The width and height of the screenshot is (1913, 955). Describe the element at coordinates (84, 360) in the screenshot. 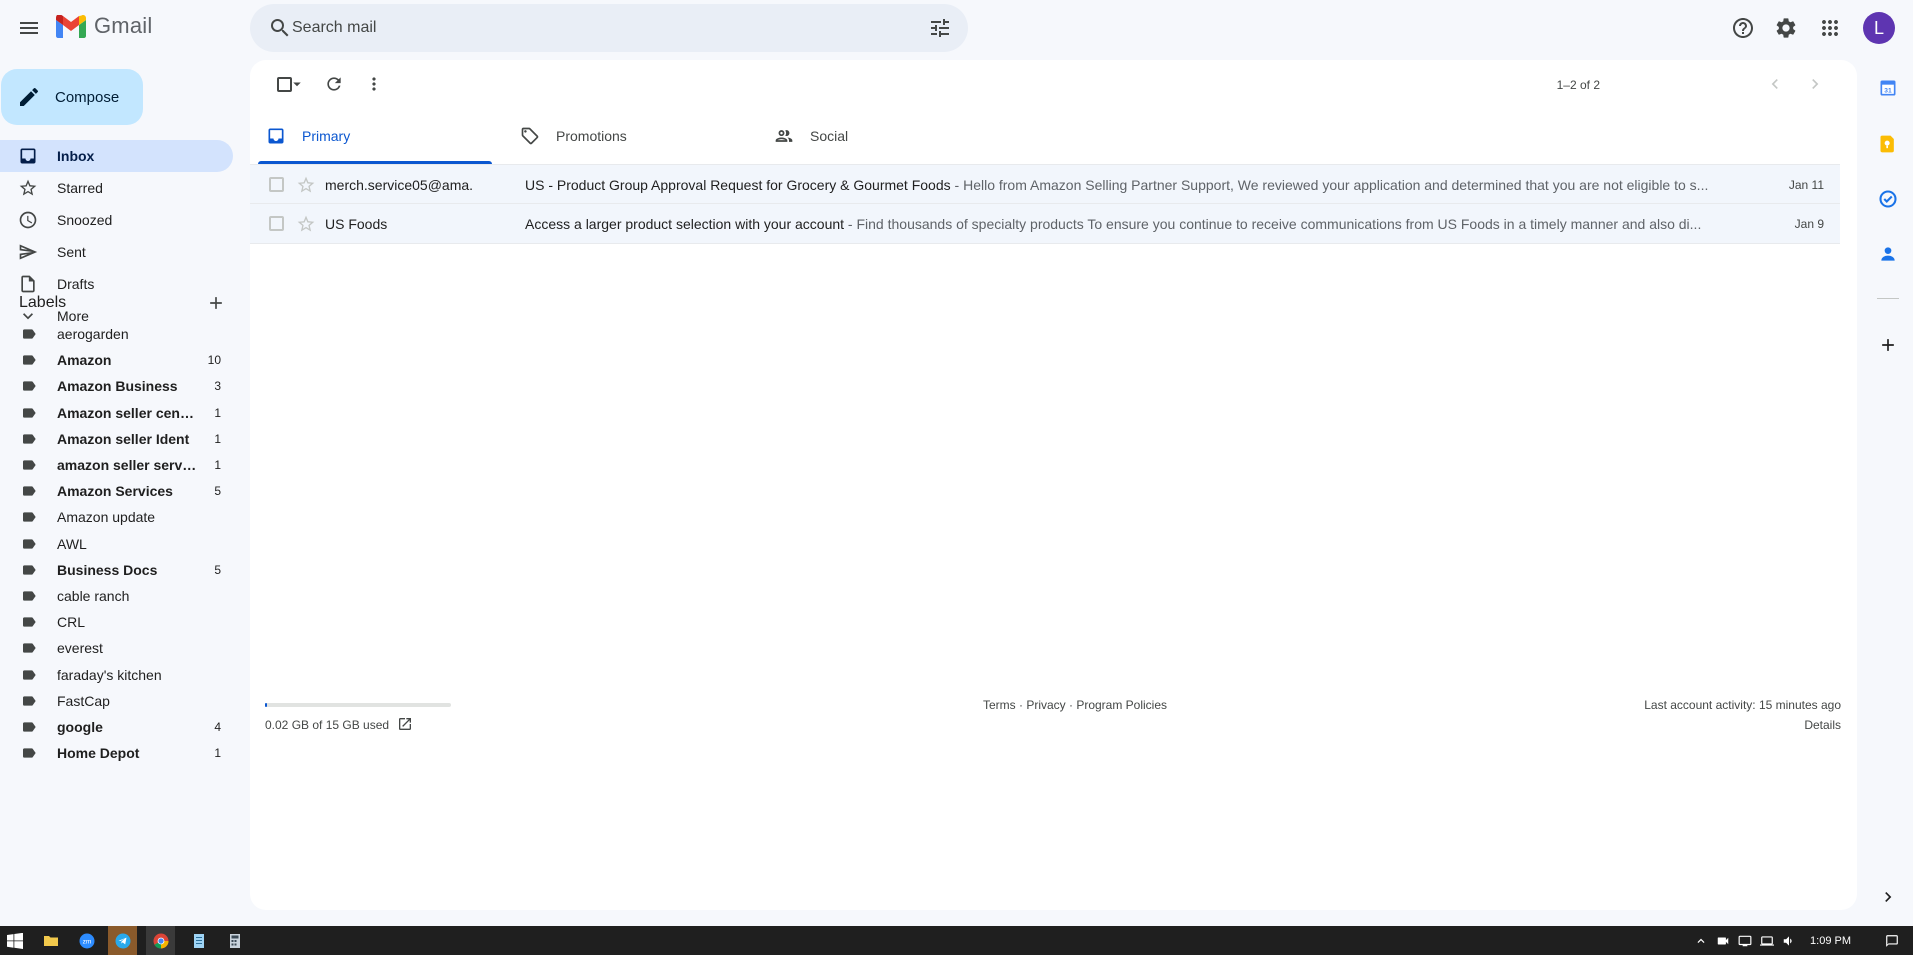

I see `label-name: Amazon` at that location.